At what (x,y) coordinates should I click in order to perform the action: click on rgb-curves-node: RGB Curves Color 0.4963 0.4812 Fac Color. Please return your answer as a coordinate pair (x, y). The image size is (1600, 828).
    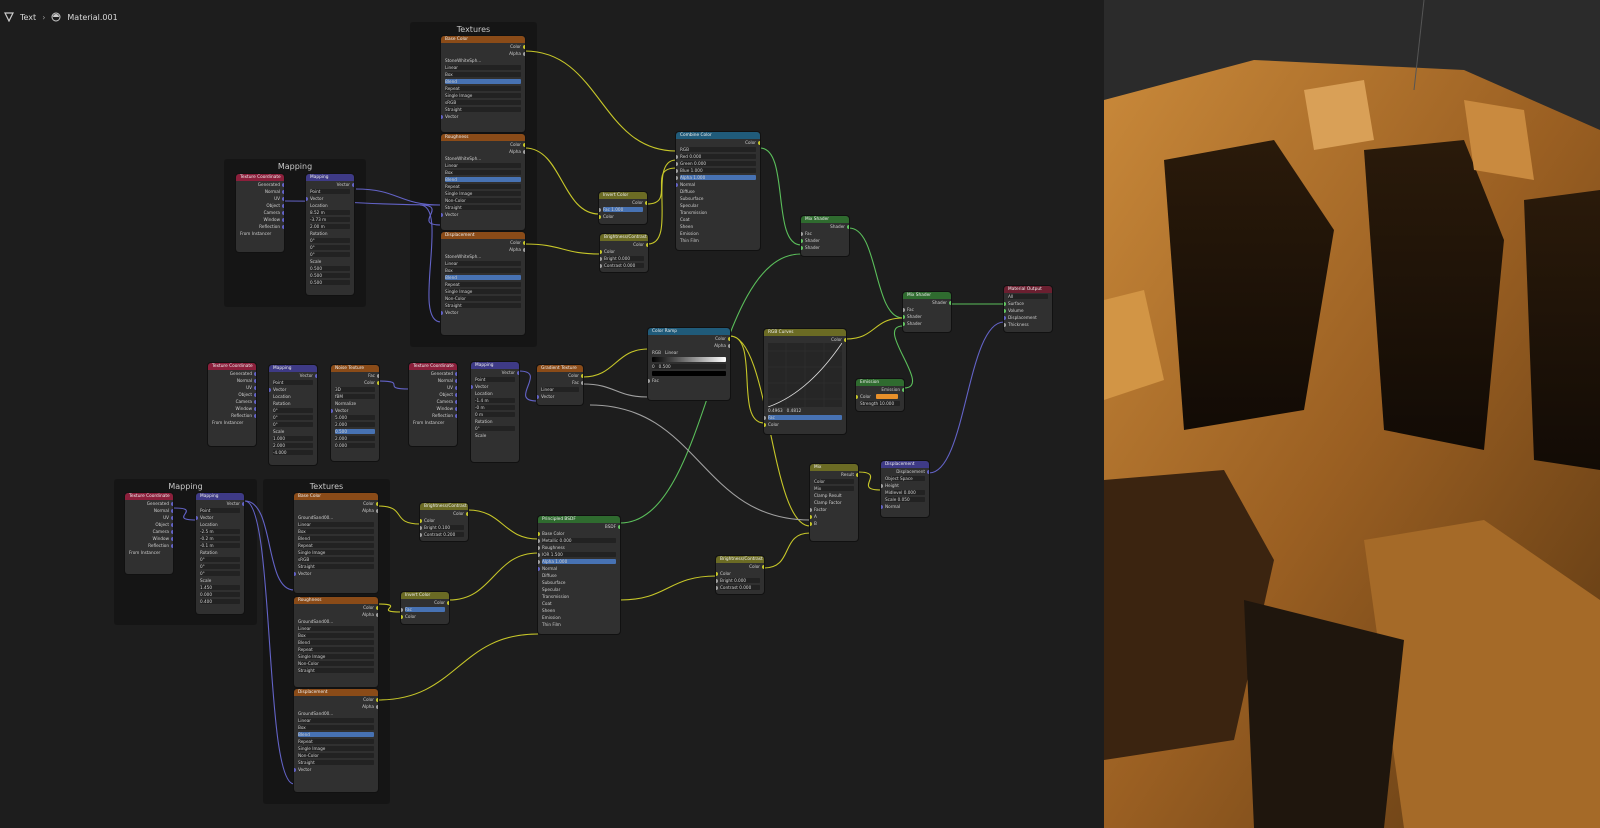
    Looking at the image, I should click on (805, 381).